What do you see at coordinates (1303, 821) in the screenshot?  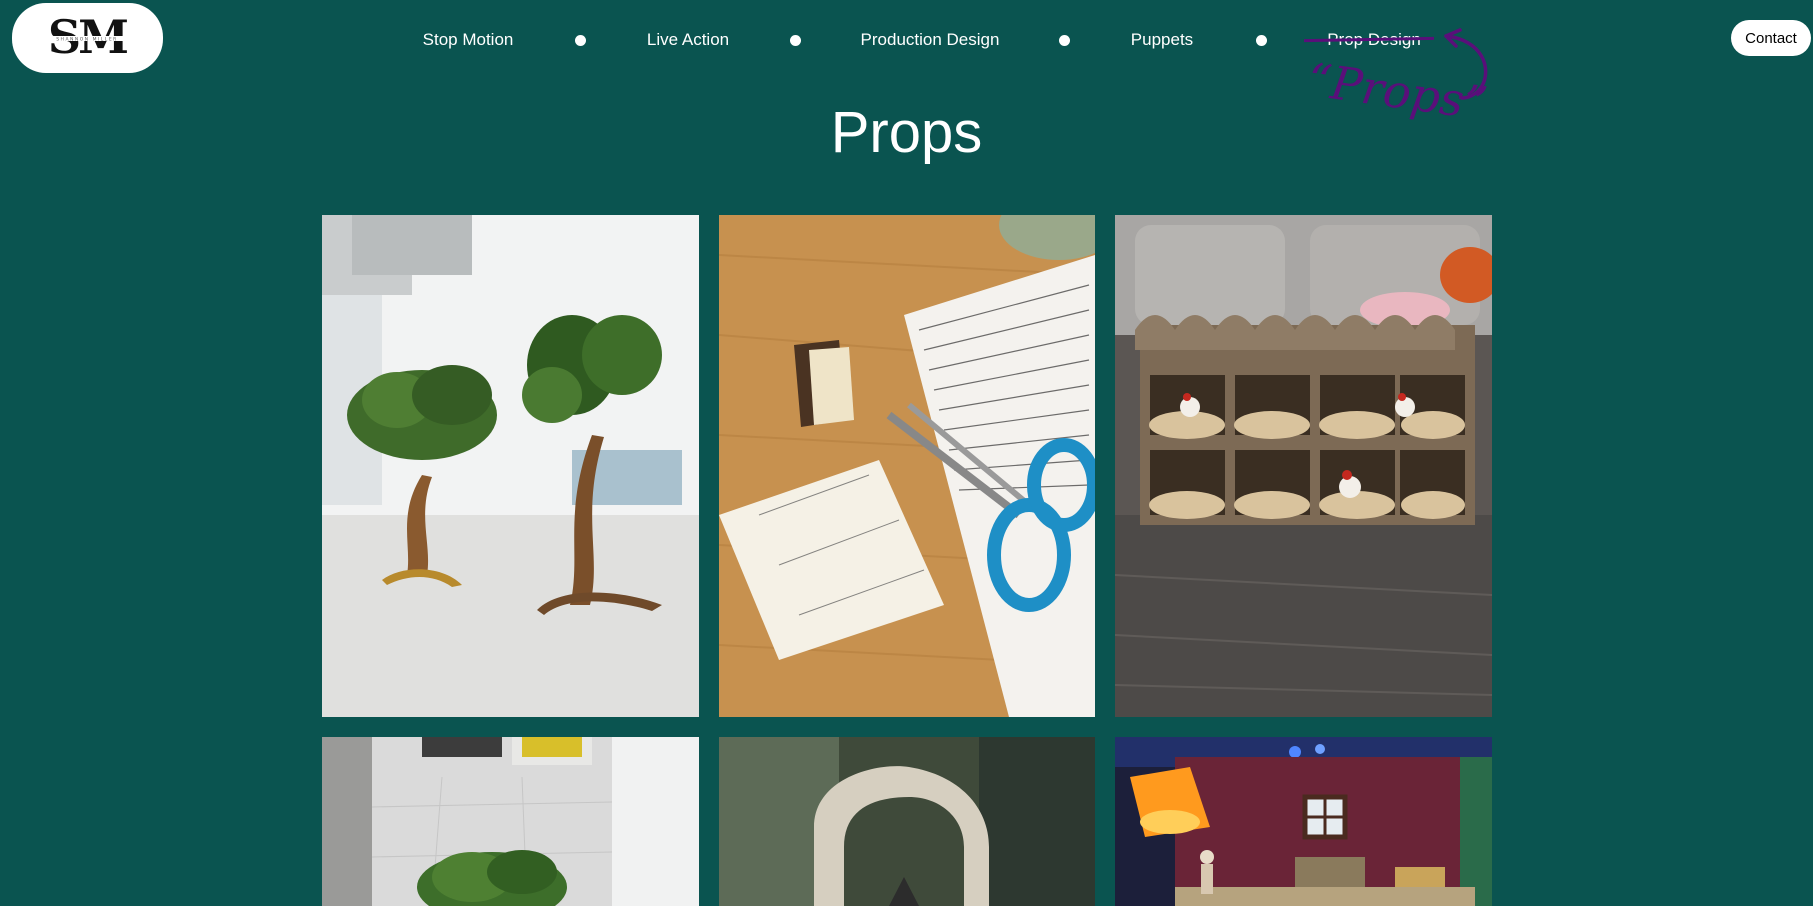 I see `gallery-image-barn-set` at bounding box center [1303, 821].